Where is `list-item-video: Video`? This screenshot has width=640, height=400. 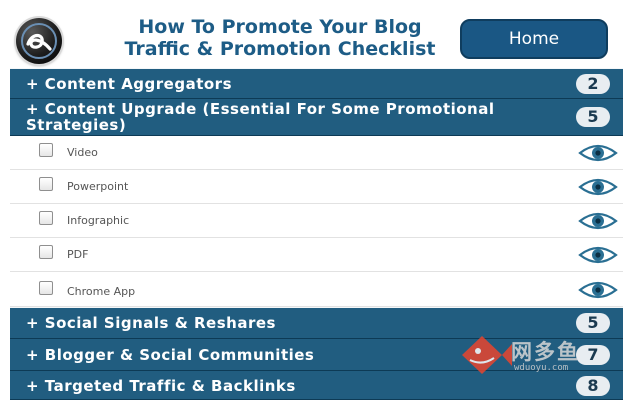 list-item-video: Video is located at coordinates (316, 153).